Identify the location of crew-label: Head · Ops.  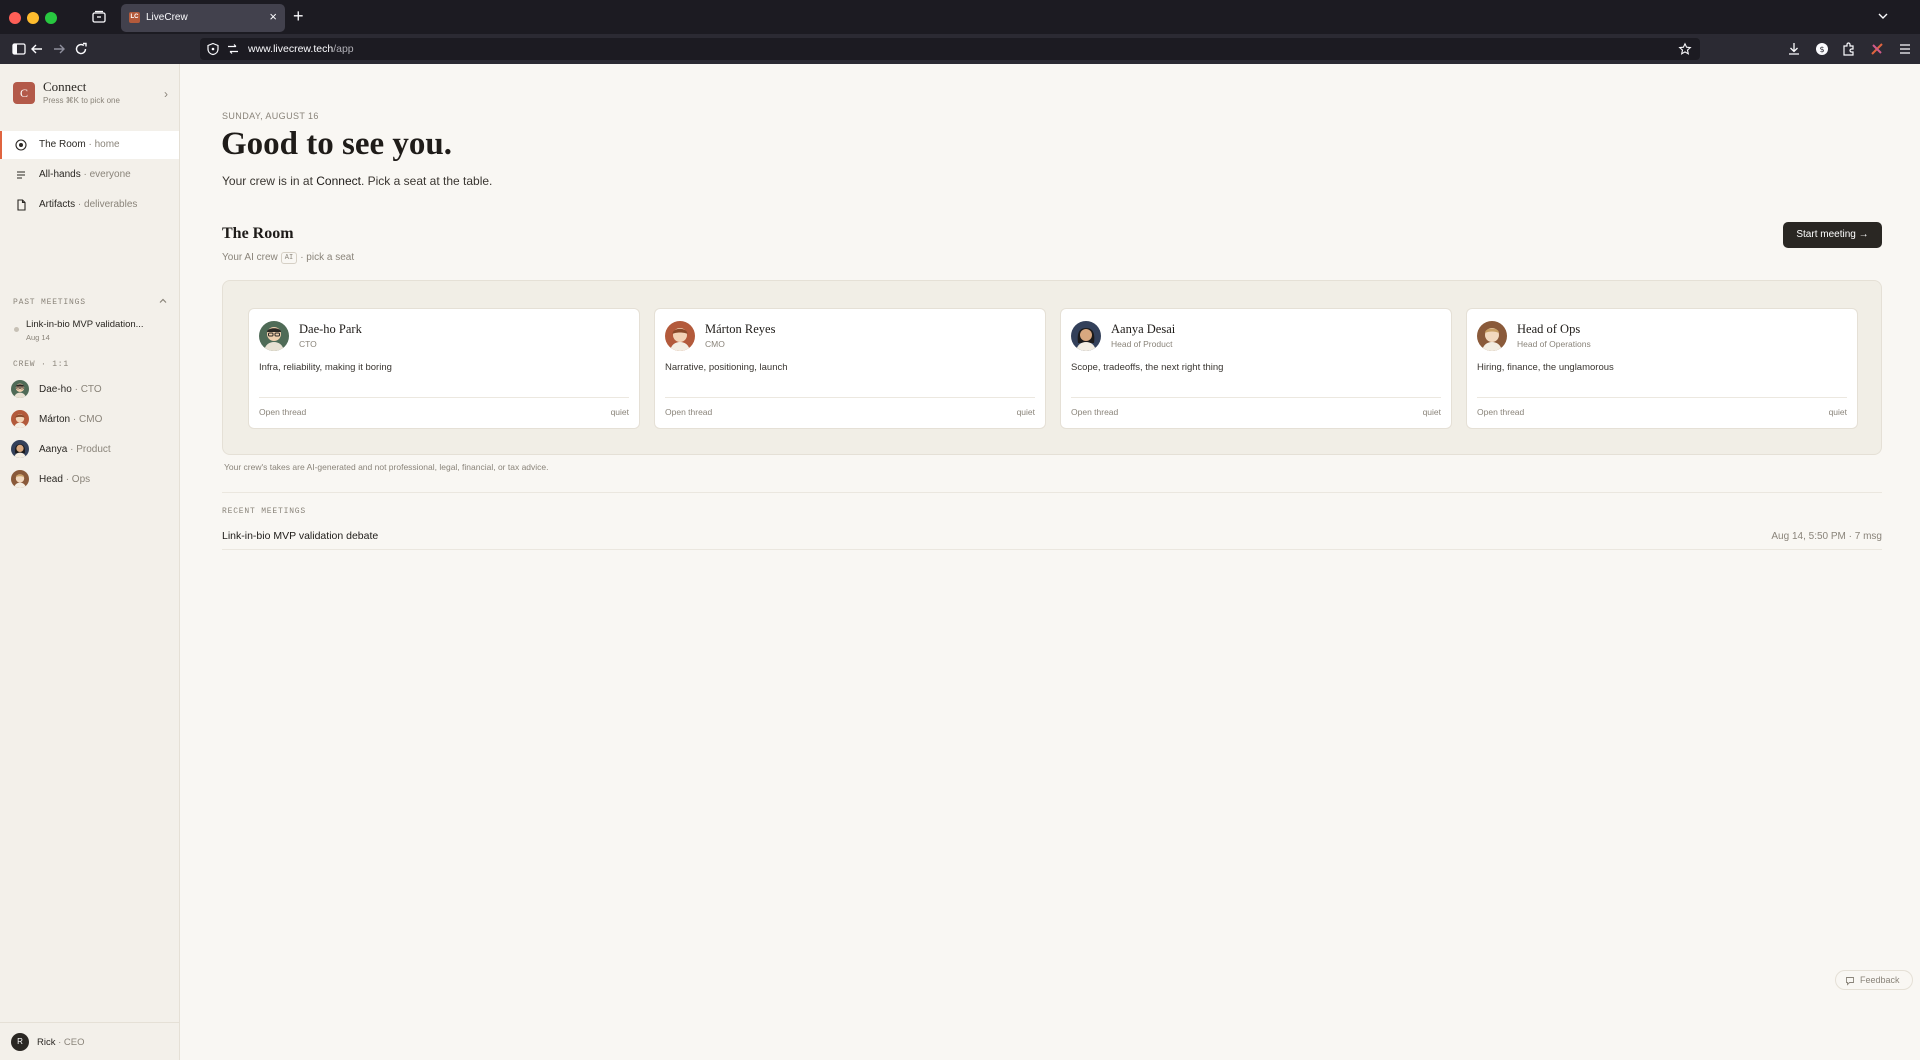
(65, 479).